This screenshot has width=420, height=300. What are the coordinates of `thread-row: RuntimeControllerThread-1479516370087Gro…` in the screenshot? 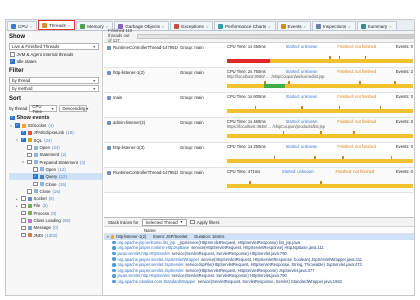 It's located at (259, 180).